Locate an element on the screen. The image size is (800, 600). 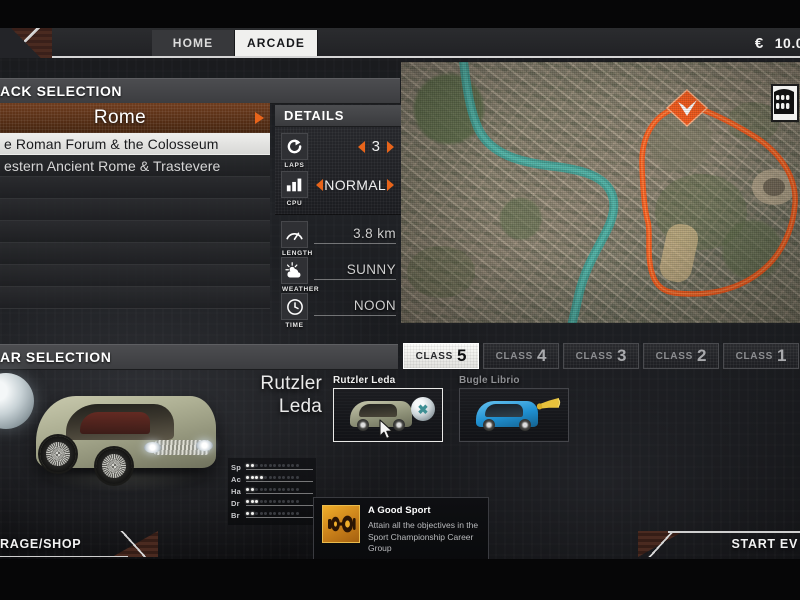
tab-home: HOME is located at coordinates (193, 43).